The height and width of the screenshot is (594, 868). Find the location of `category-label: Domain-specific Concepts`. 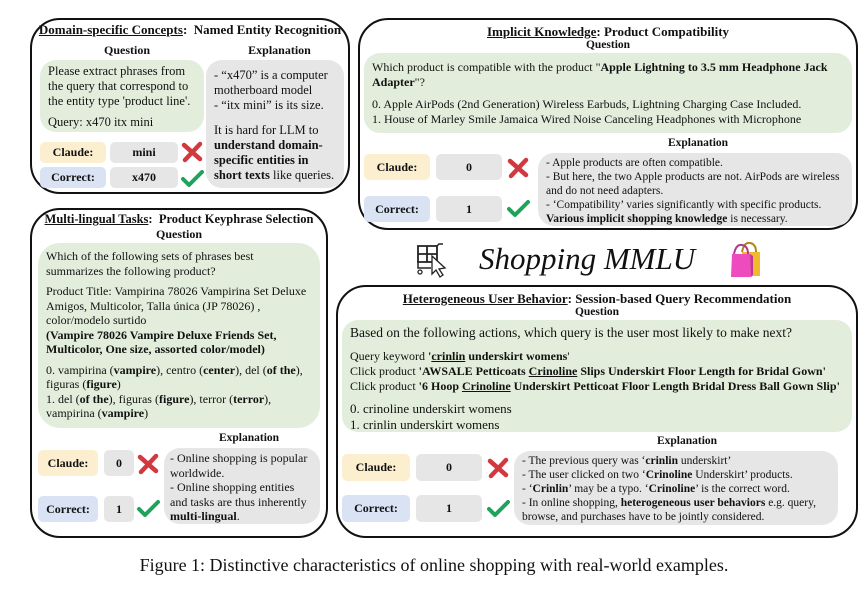

category-label: Domain-specific Concepts is located at coordinates (110, 29).